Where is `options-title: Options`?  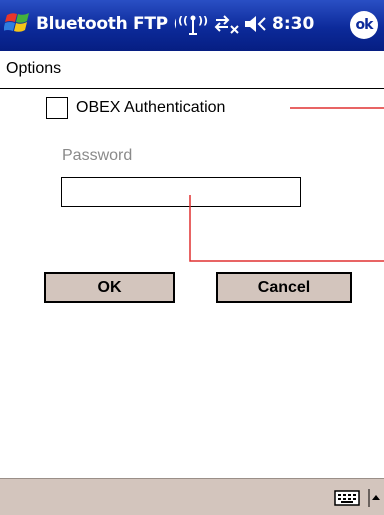
options-title: Options is located at coordinates (34, 68).